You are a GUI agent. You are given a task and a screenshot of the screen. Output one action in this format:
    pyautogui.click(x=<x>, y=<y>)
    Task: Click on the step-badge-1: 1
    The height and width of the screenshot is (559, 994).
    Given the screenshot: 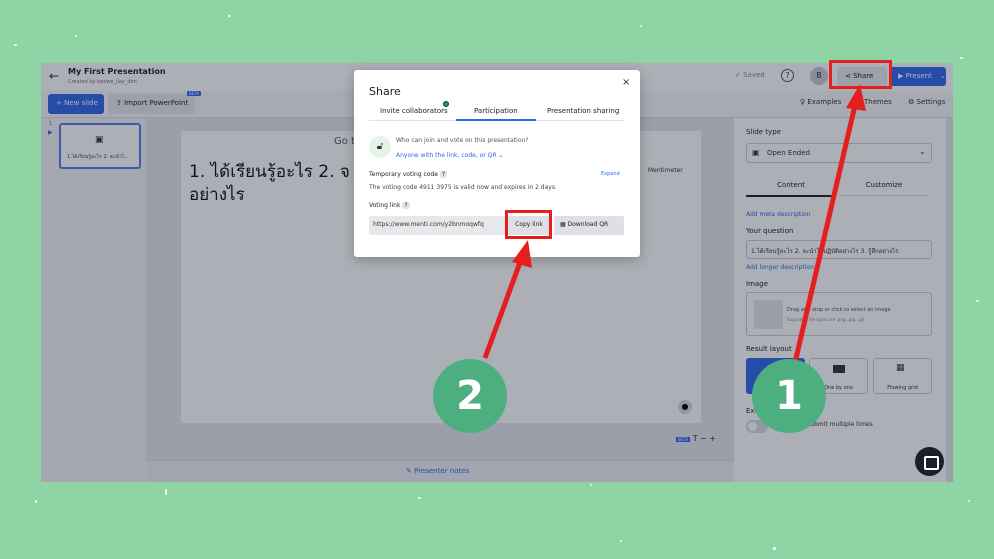 What is the action you would take?
    pyautogui.click(x=789, y=396)
    